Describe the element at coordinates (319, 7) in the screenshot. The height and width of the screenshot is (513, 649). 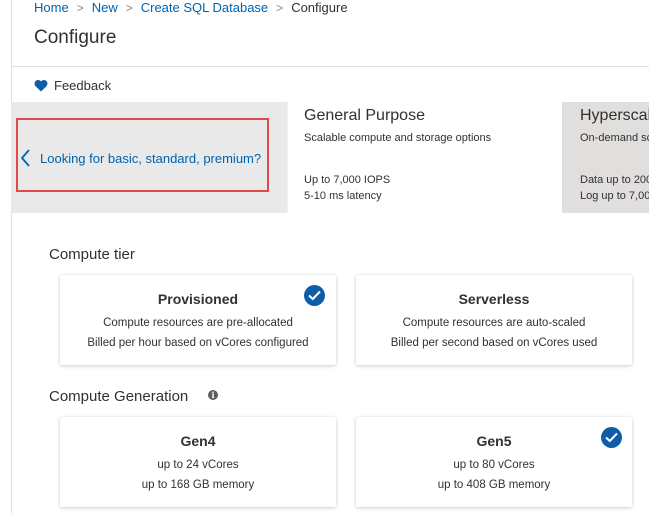
I see `breadcrumb-configure: Configure` at that location.